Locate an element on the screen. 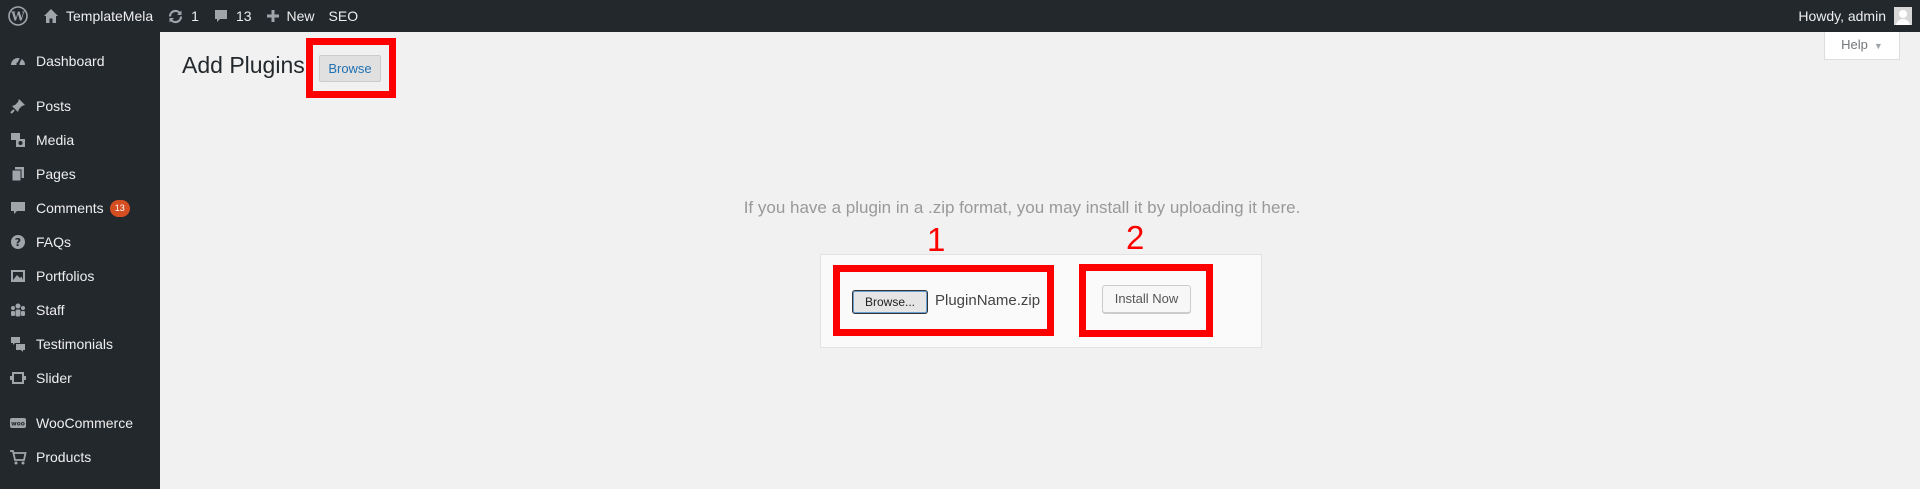 Image resolution: width=1920 pixels, height=489 pixels. my-account-menu: Howdy, admin is located at coordinates (1859, 16).